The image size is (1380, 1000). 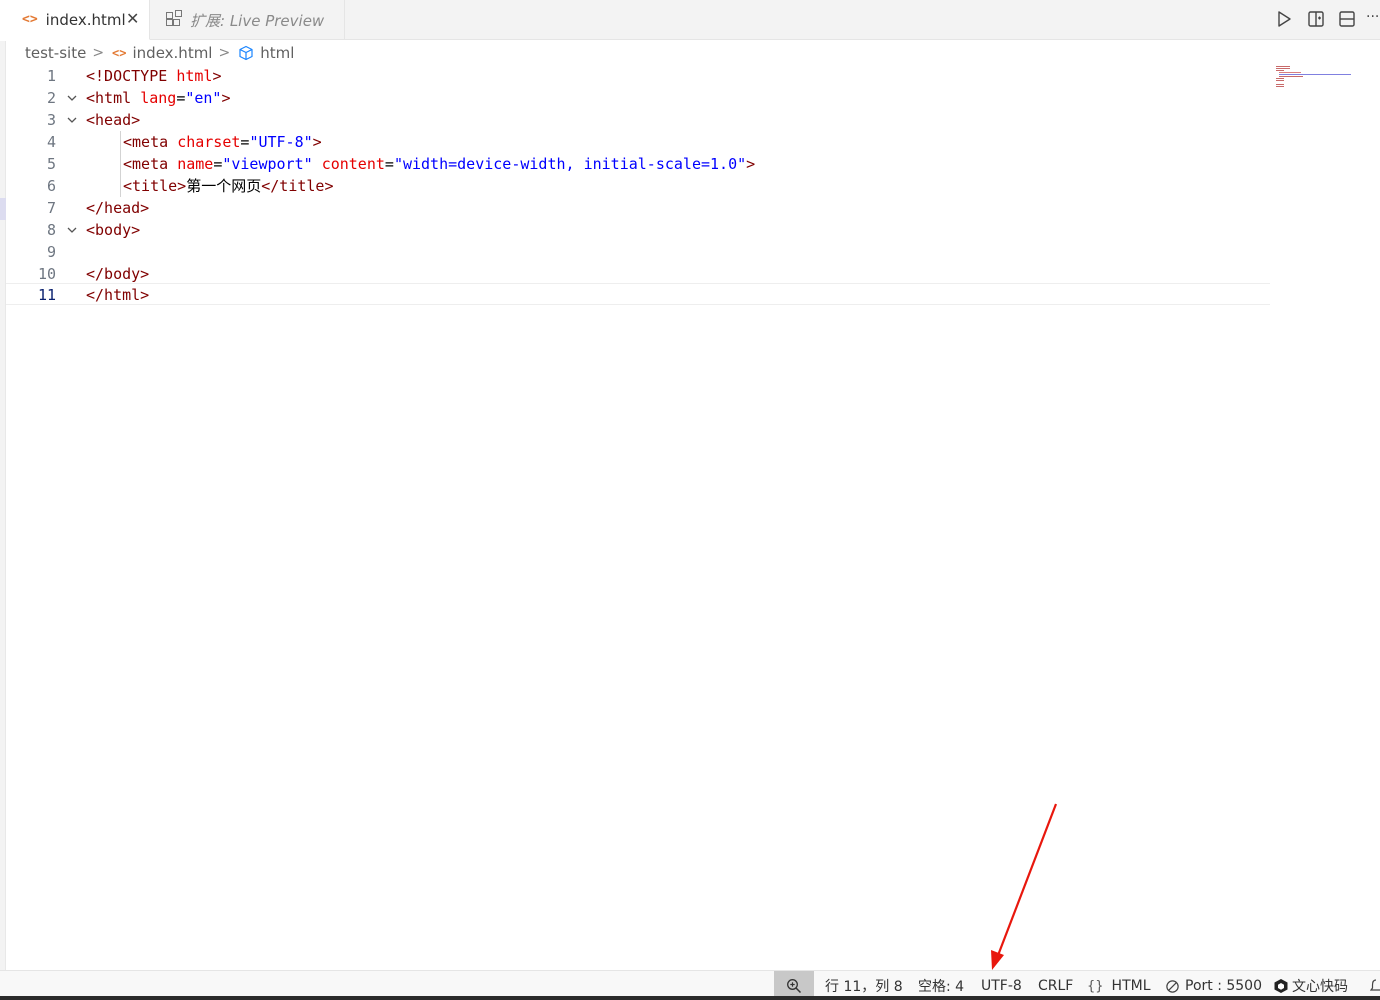 I want to click on code-text: <body>, so click(x=113, y=230).